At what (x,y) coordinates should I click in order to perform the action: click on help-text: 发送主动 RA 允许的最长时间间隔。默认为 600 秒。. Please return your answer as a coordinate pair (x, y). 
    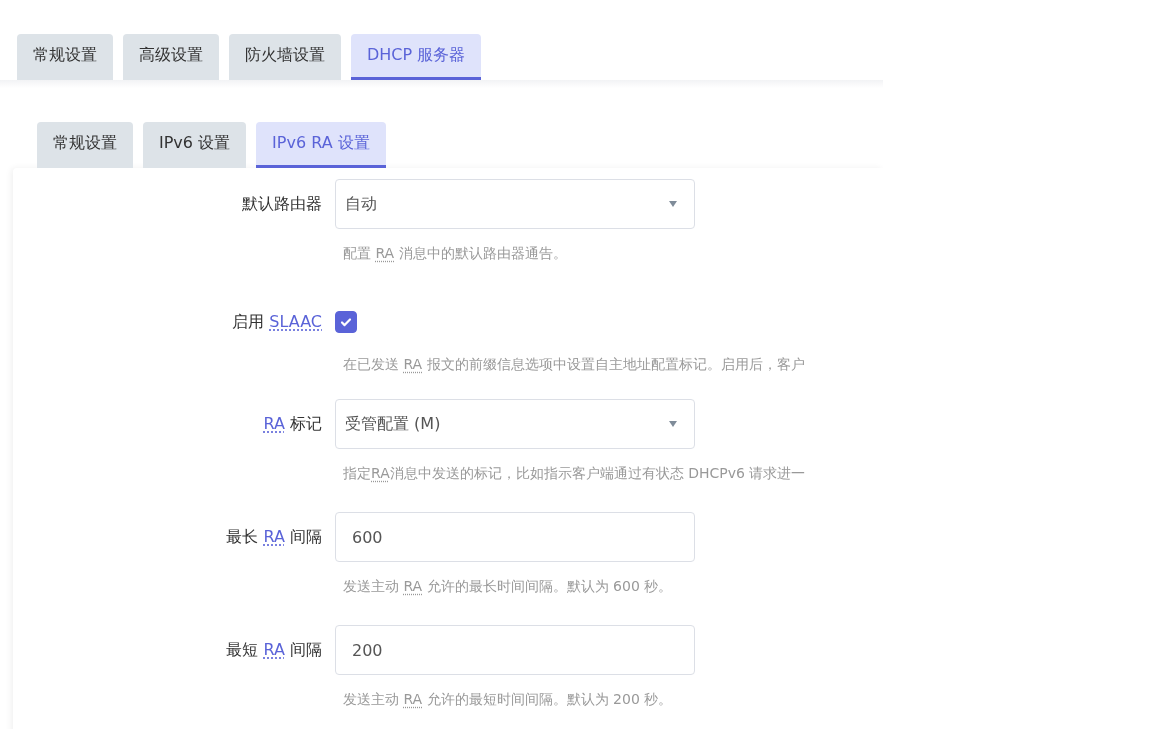
    Looking at the image, I should click on (508, 587).